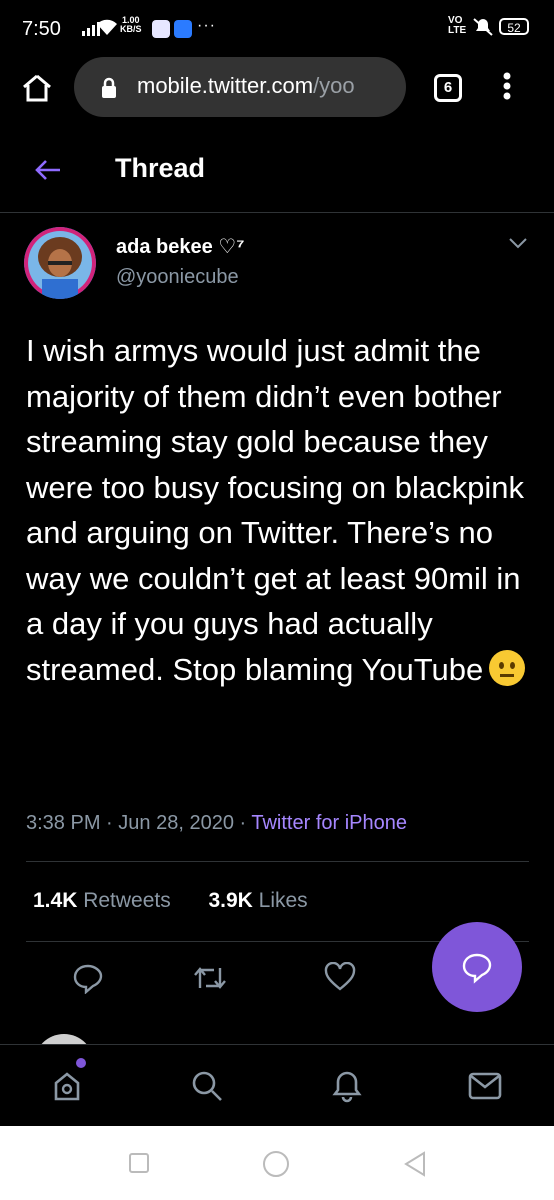 The image size is (554, 1200). Describe the element at coordinates (329, 823) in the screenshot. I see `tweet-source-link: Twitter for iPhone` at that location.